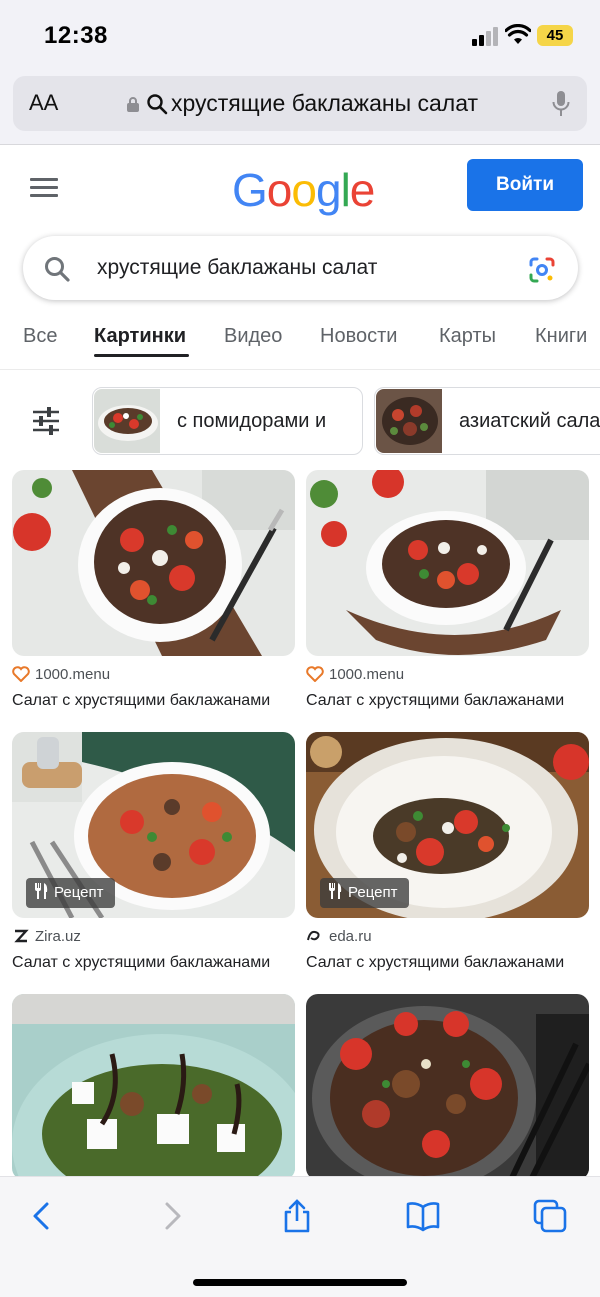 The height and width of the screenshot is (1297, 600). What do you see at coordinates (46, 421) in the screenshot?
I see `filter-settings-icon` at bounding box center [46, 421].